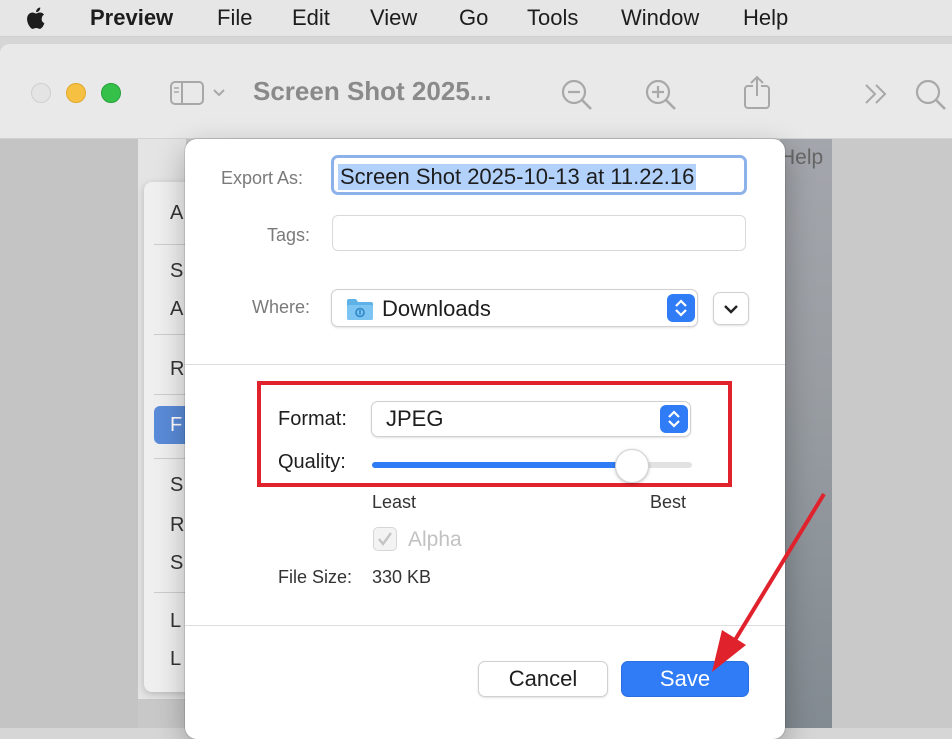  I want to click on search-icon, so click(931, 95).